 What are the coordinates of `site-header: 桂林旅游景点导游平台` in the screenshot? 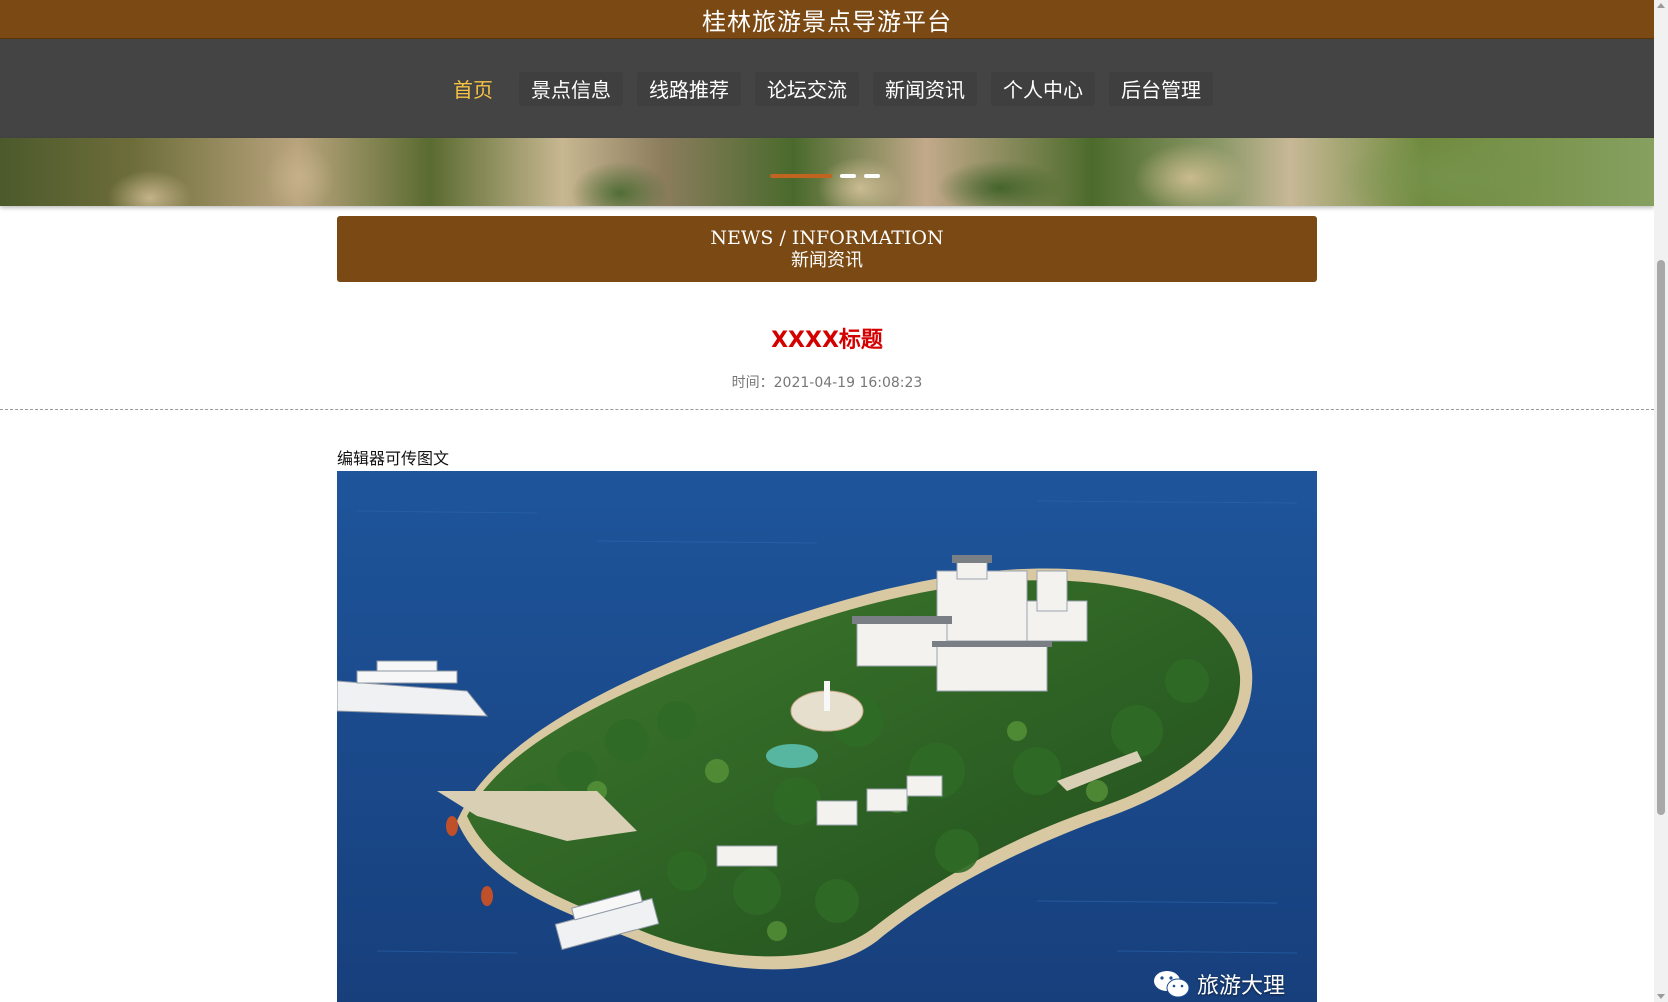 It's located at (827, 19).